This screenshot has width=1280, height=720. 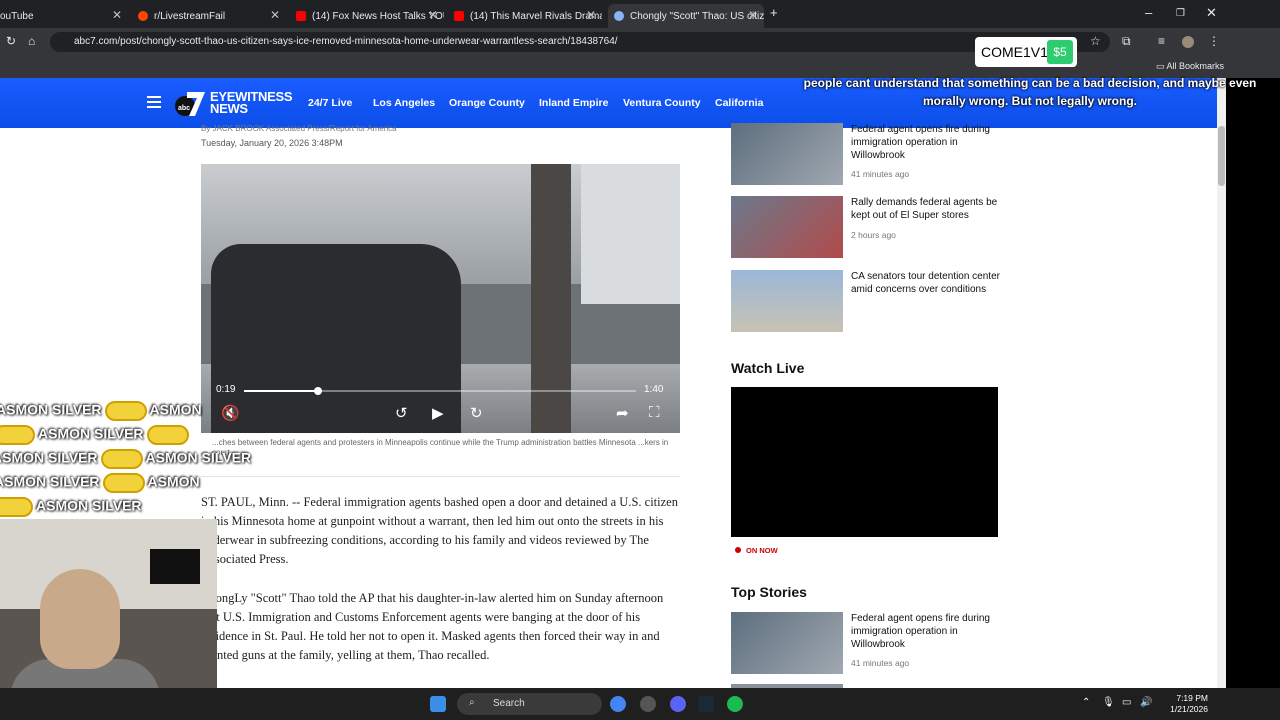 I want to click on reddit-icon, so click(x=143, y=16).